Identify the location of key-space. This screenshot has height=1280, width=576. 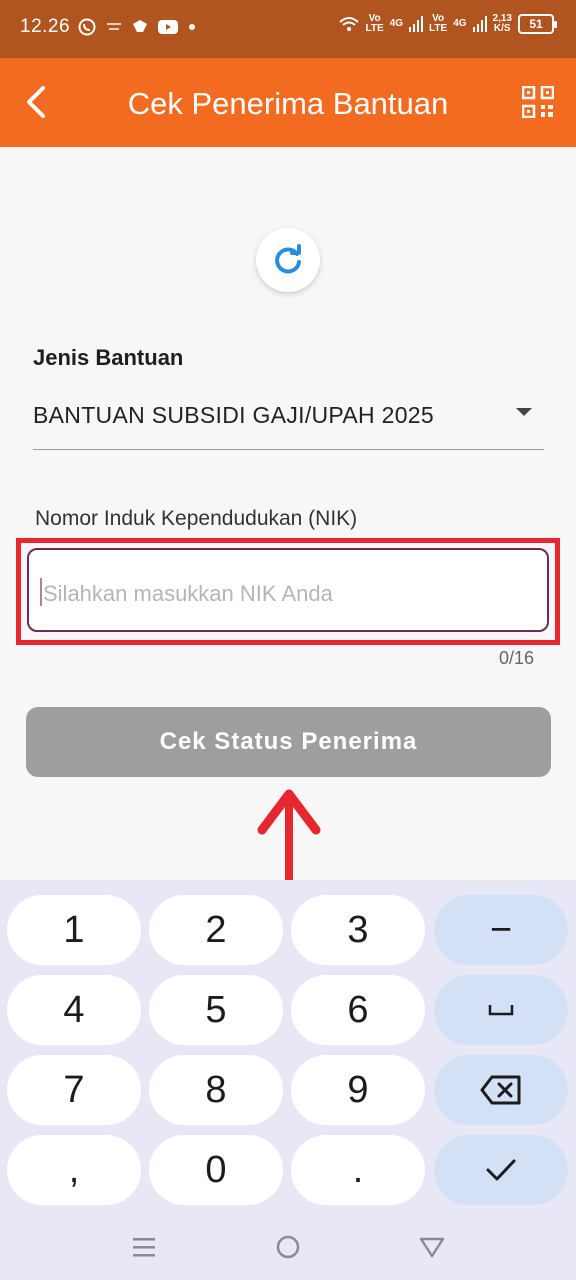
(501, 1010).